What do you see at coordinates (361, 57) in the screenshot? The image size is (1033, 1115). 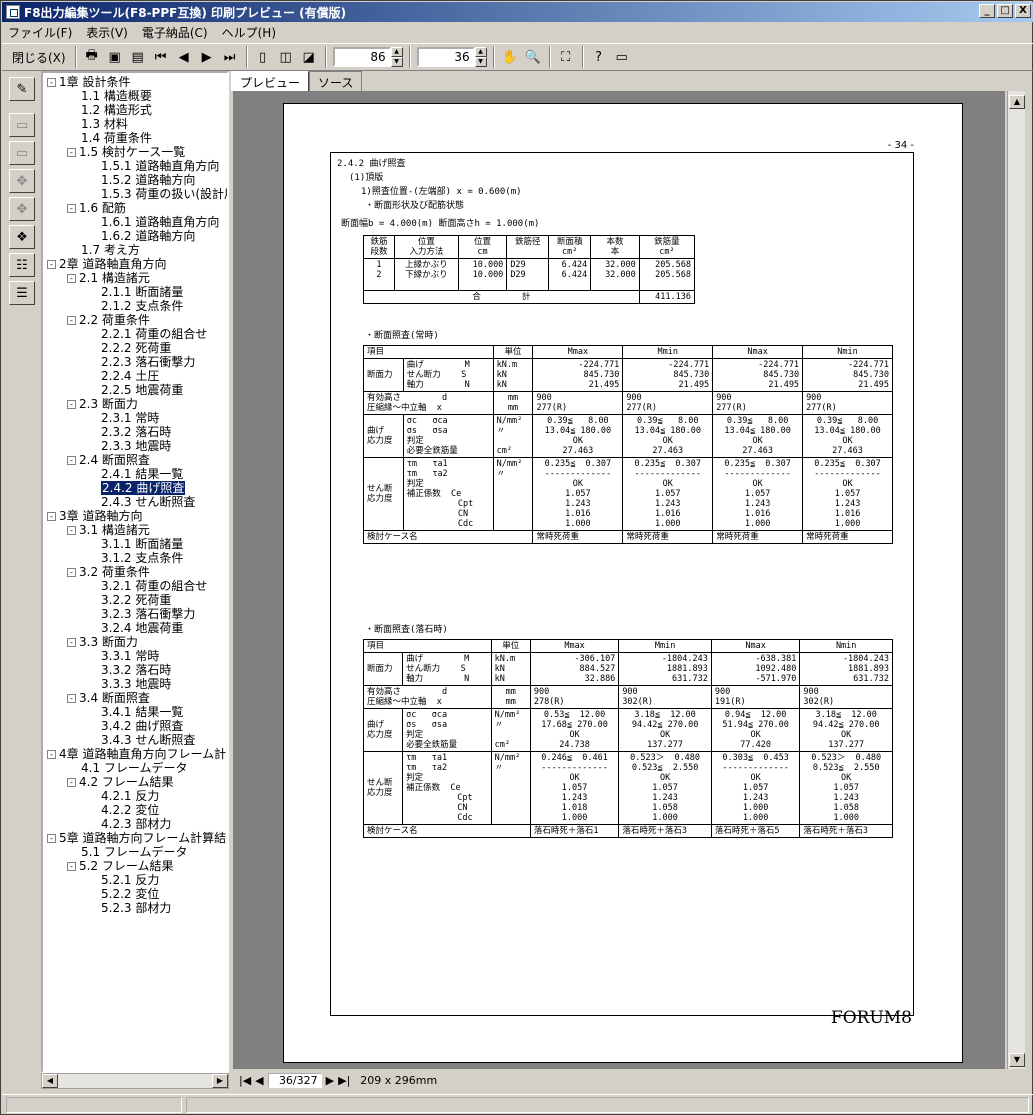 I see `zoom-input` at bounding box center [361, 57].